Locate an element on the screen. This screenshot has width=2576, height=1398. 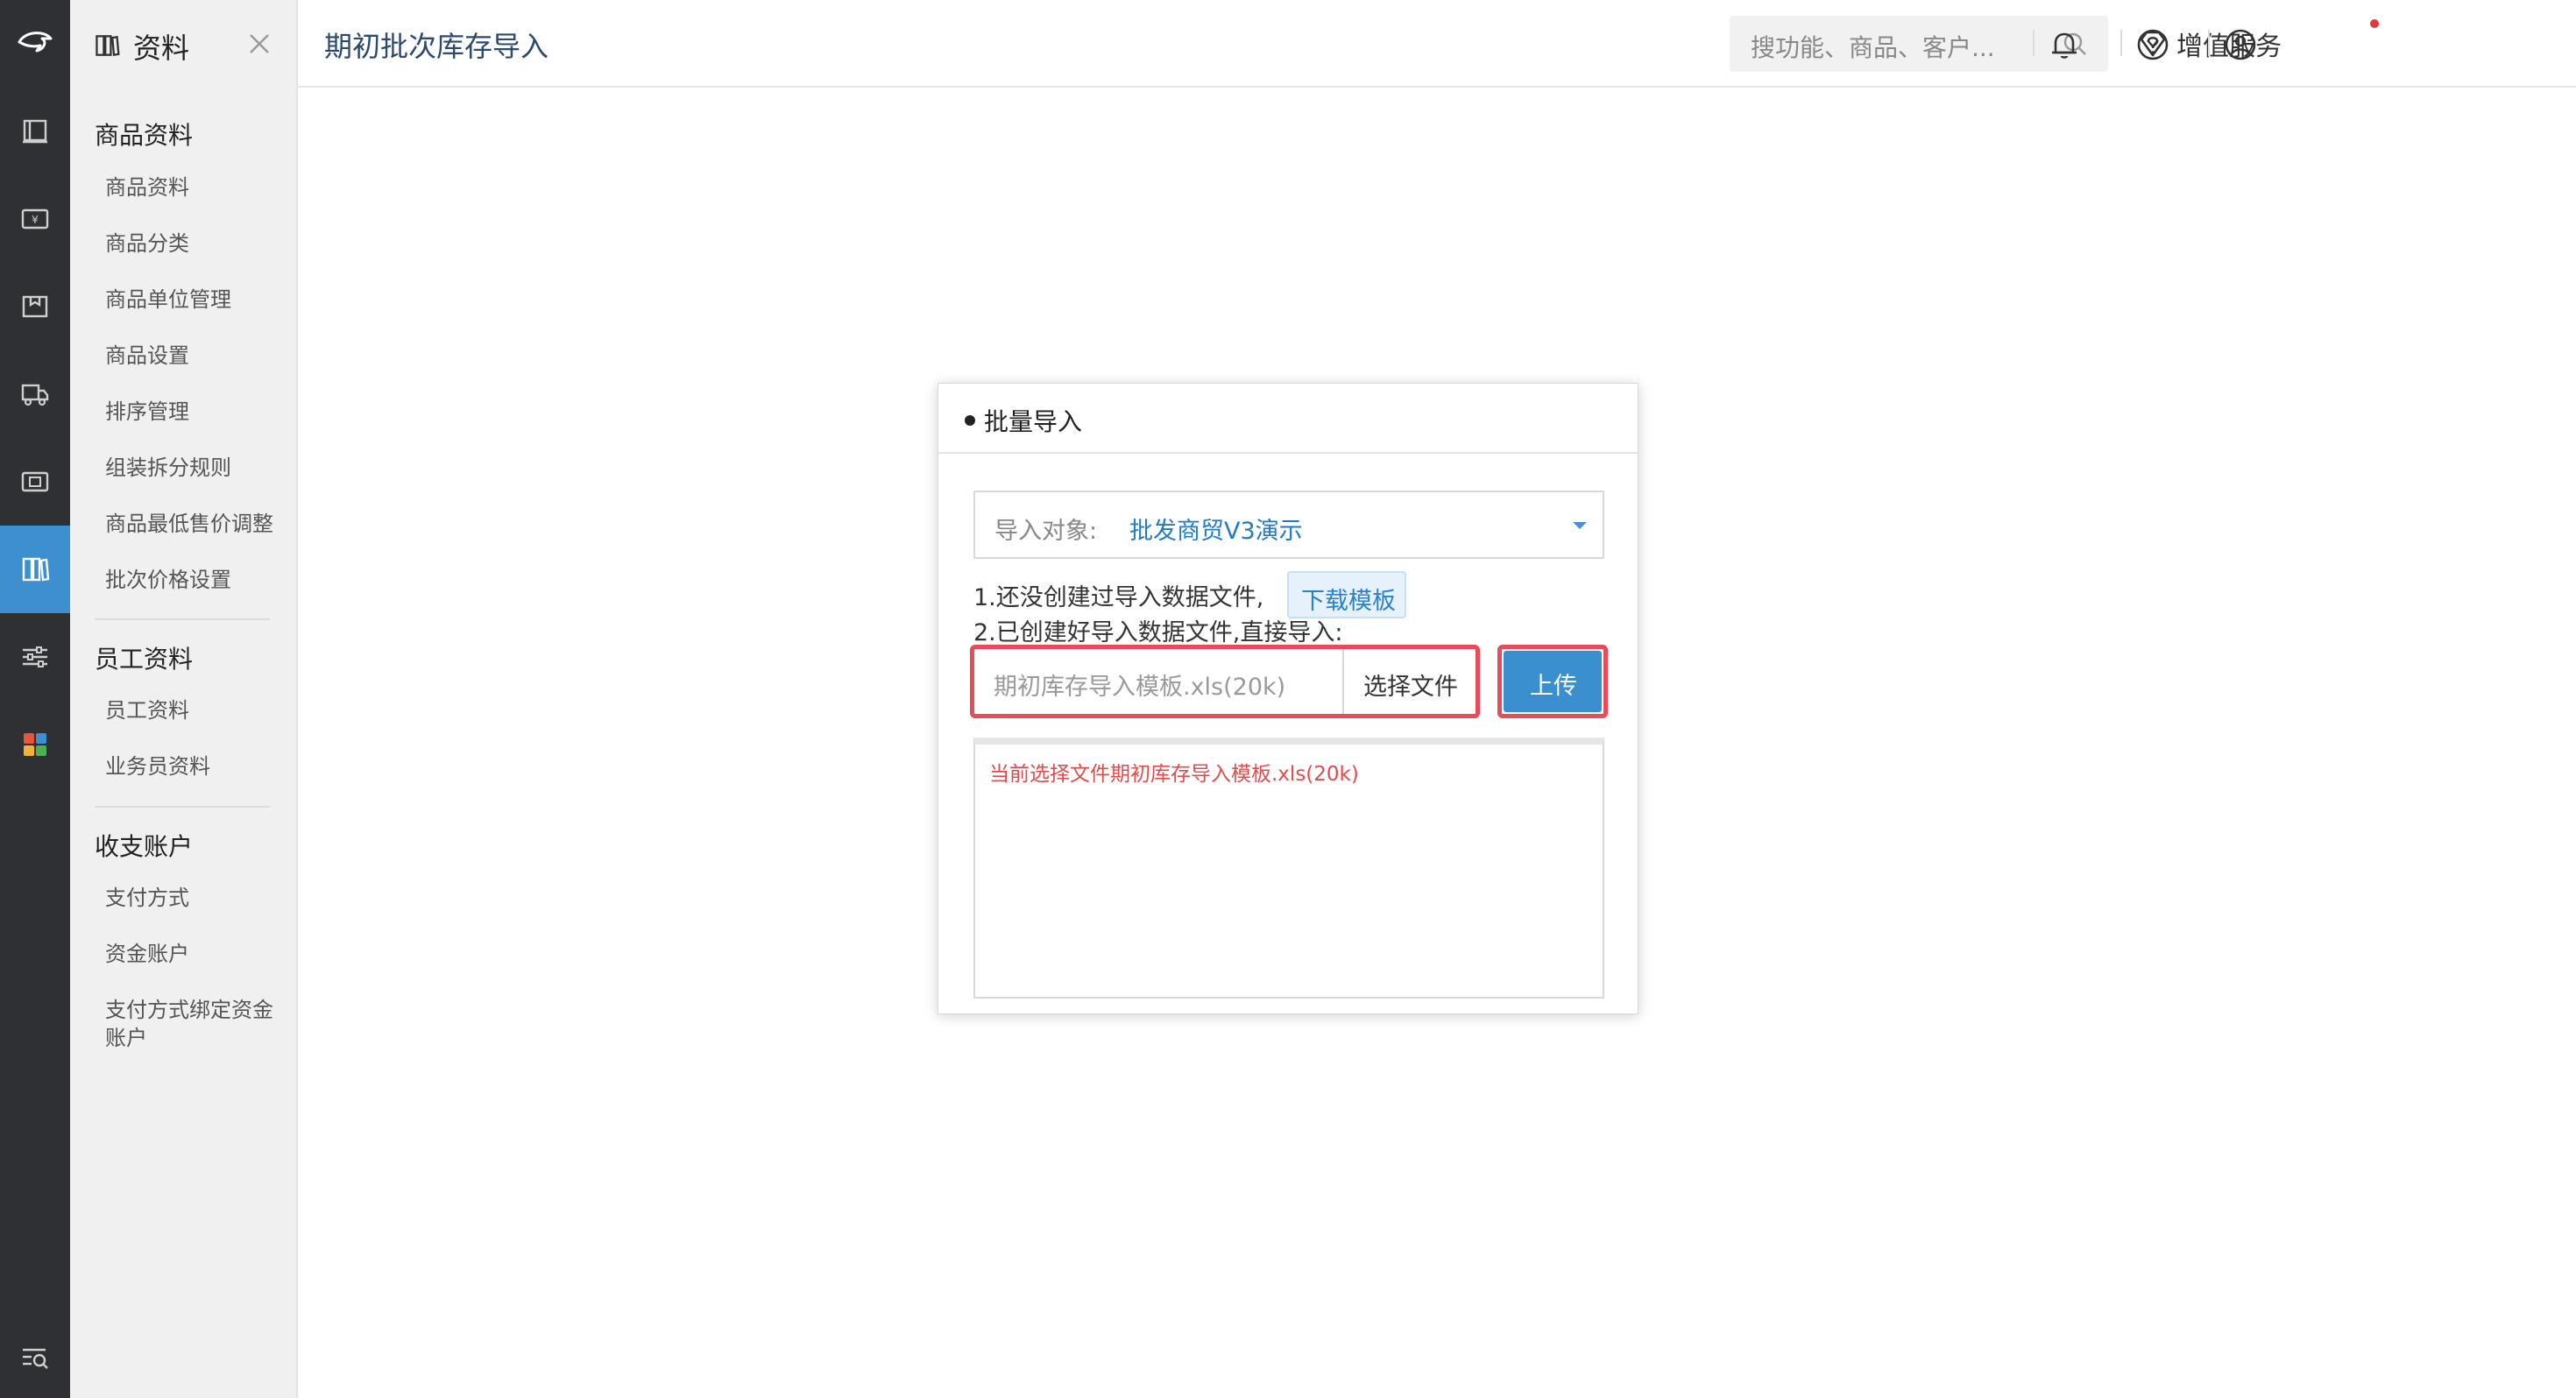
rail-item-sales: ¥ is located at coordinates (35, 219).